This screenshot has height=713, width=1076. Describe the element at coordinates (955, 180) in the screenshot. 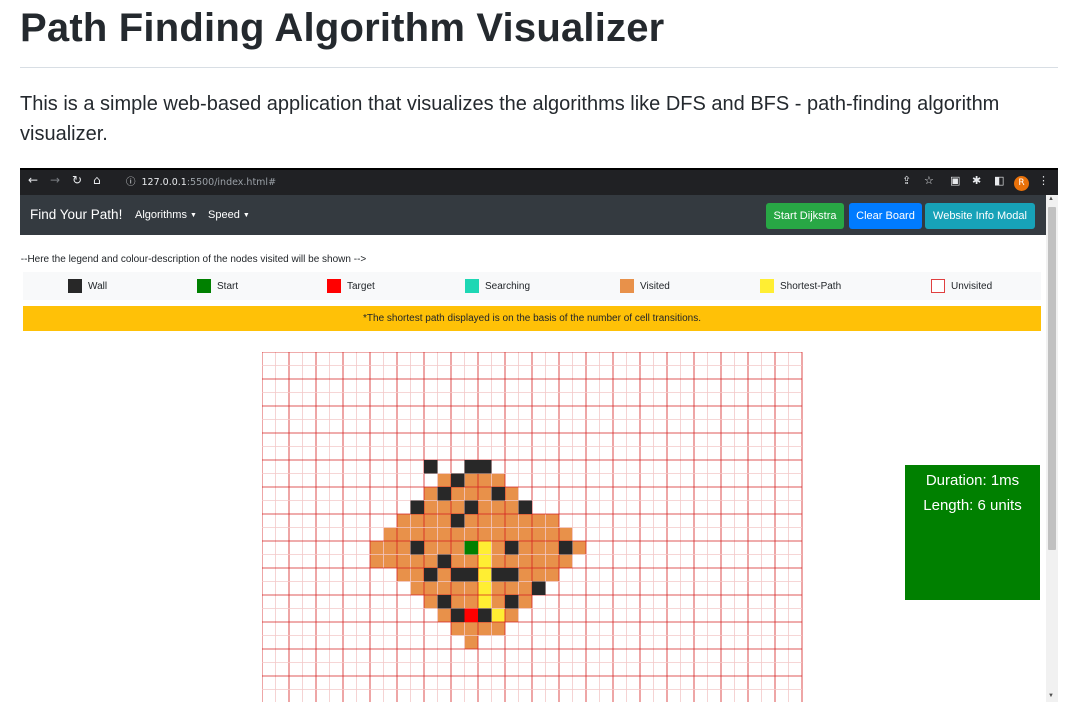

I see `extension-icon: ▣` at that location.